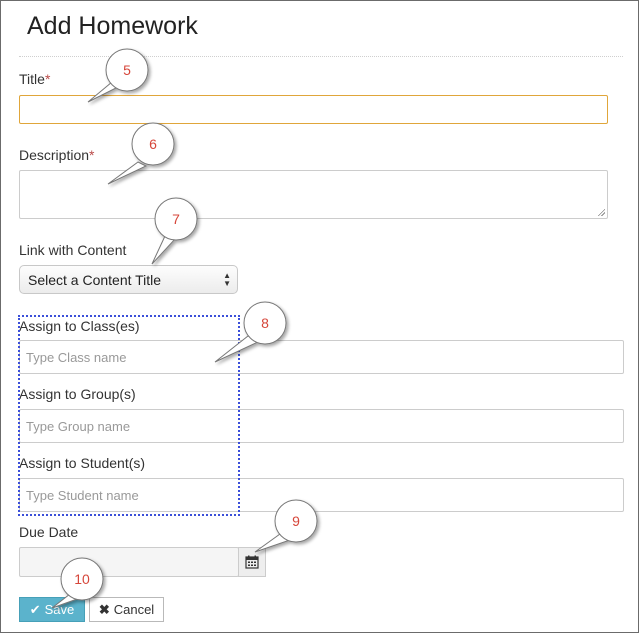  Describe the element at coordinates (49, 532) in the screenshot. I see `due-date-label: Due Date` at that location.